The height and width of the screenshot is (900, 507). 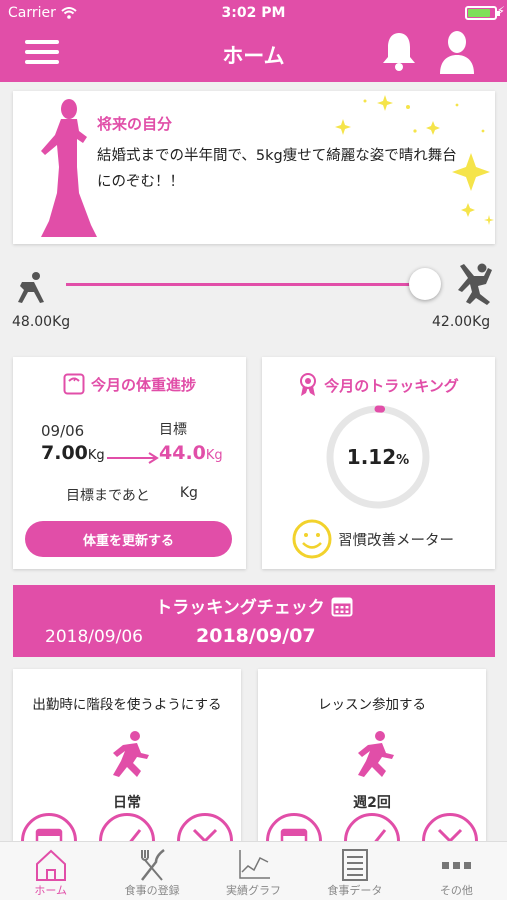 I want to click on previous-date: 2018/09/06, so click(x=94, y=637).